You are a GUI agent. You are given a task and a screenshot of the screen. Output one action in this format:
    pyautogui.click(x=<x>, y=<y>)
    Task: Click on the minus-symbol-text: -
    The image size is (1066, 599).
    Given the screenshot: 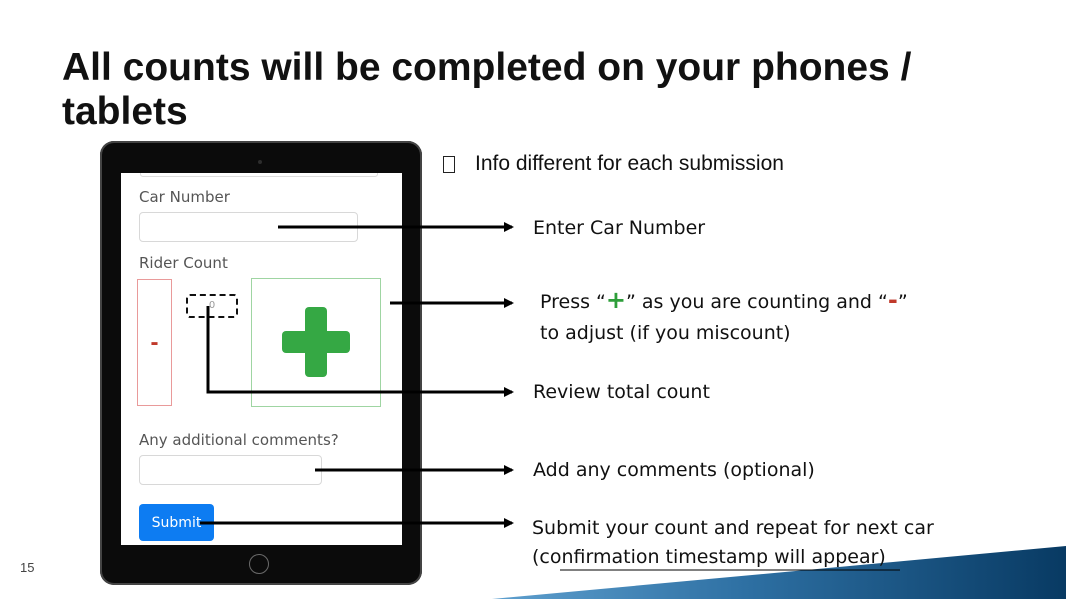 What is the action you would take?
    pyautogui.click(x=892, y=300)
    